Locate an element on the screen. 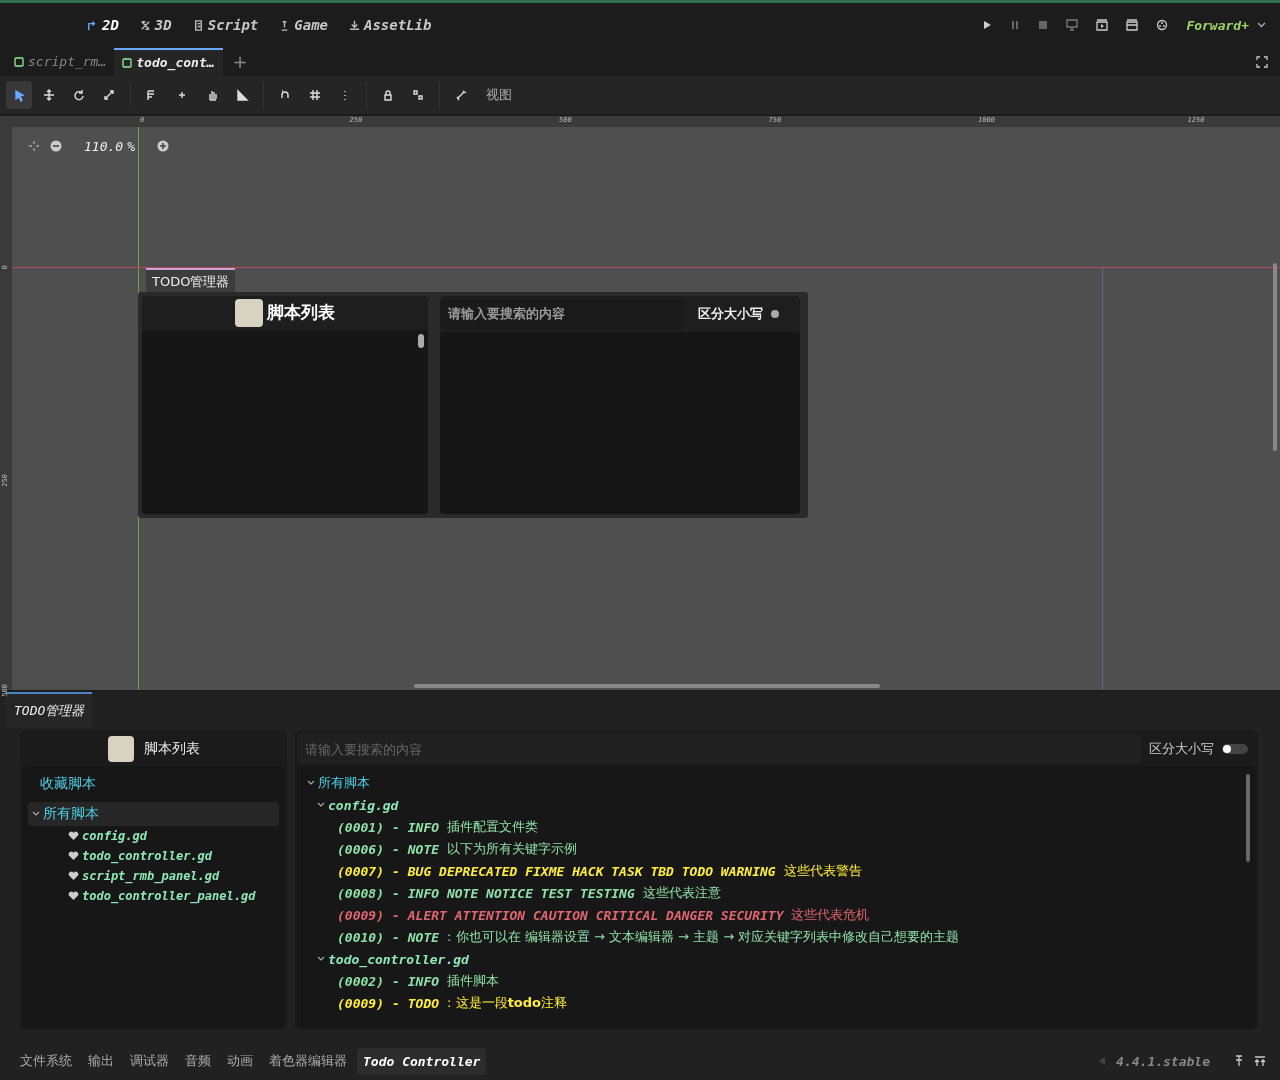 This screenshot has width=1280, height=1080. line-number: (0010) is located at coordinates (360, 937).